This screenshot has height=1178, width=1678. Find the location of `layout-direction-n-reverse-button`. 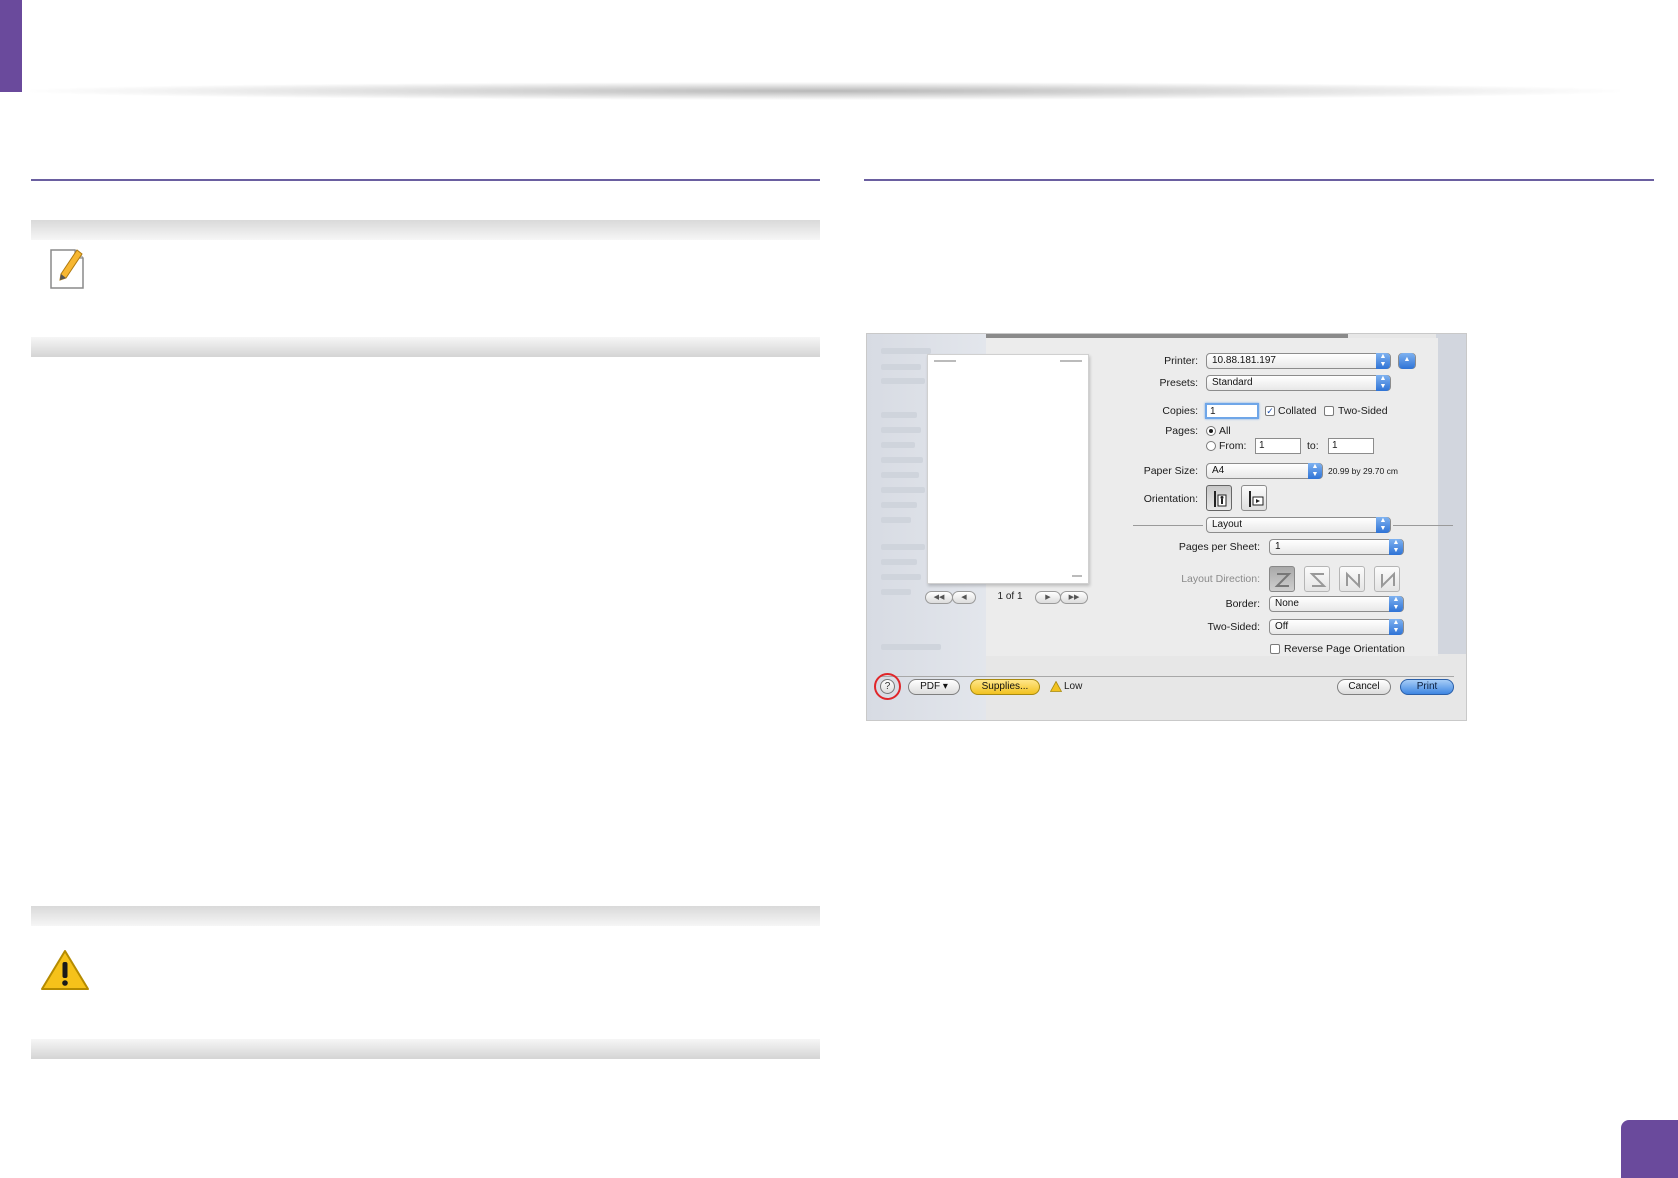

layout-direction-n-reverse-button is located at coordinates (1352, 579).